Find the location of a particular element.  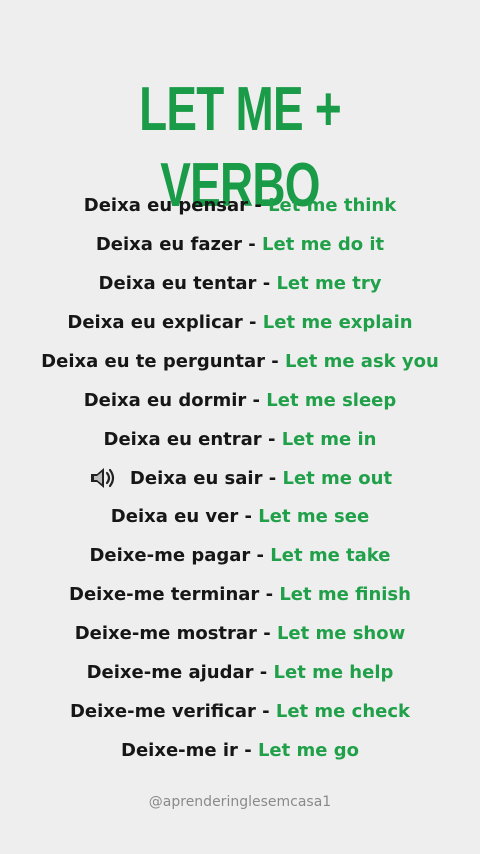

phrase-row: Deixa eu tentar - Let me try is located at coordinates (240, 283).